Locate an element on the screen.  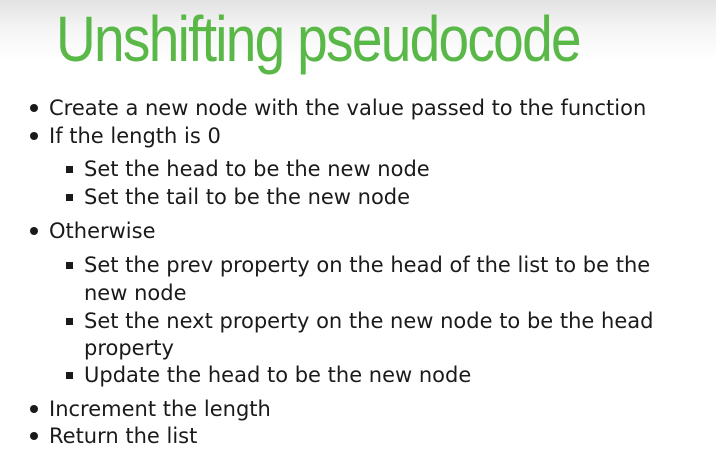
sub-bullet-text: new node is located at coordinates (135, 293).